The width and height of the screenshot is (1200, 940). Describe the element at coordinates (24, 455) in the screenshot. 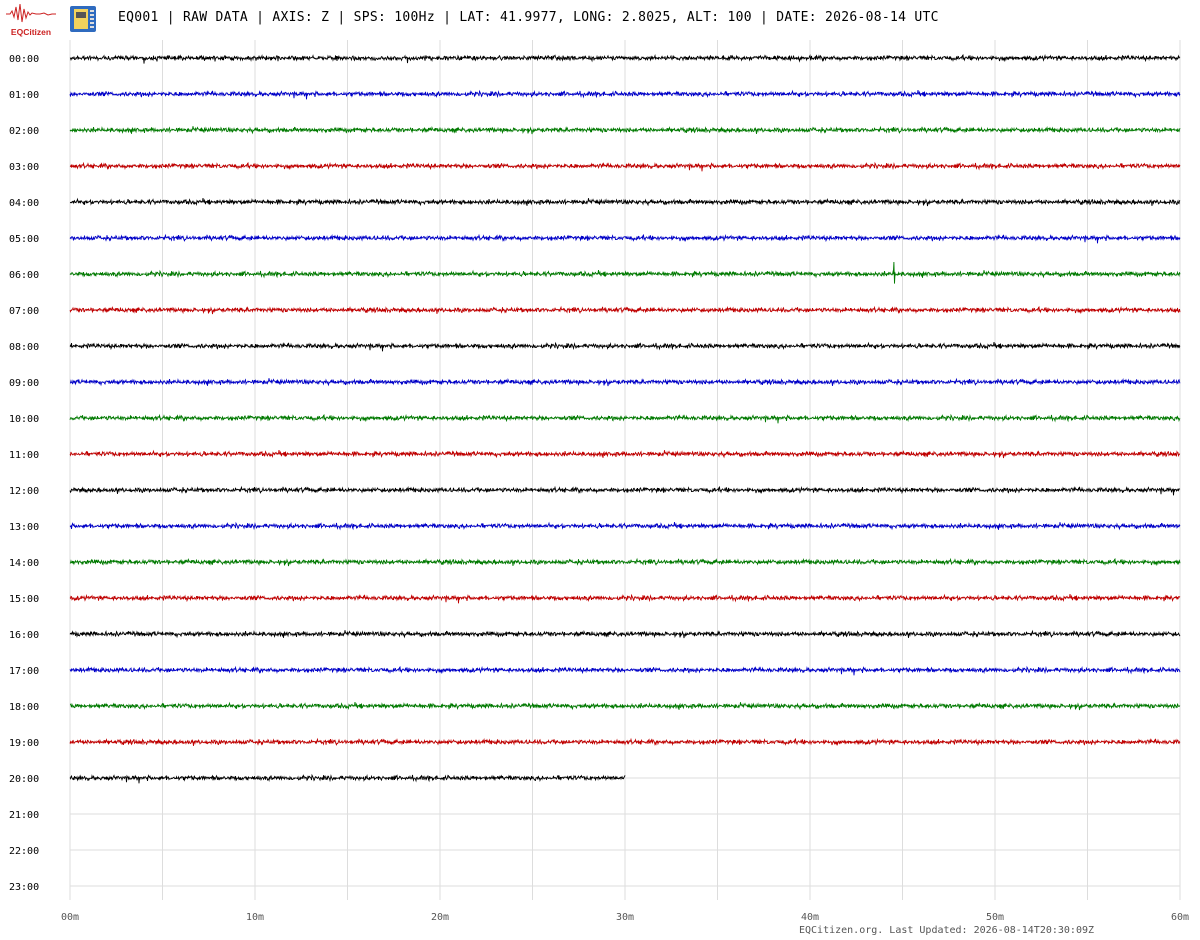

I see `row-time-label: 11:00` at that location.